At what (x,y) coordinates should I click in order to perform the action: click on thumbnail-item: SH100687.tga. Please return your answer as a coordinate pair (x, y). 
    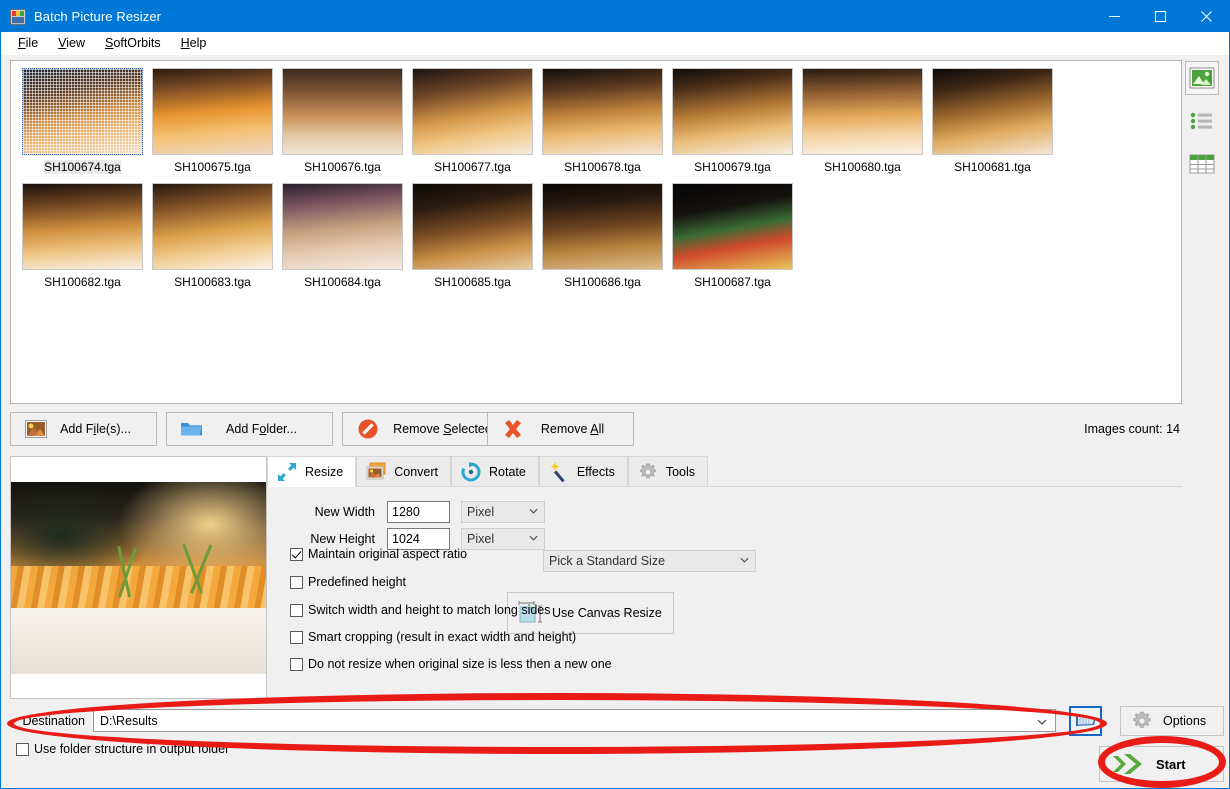
    Looking at the image, I should click on (732, 236).